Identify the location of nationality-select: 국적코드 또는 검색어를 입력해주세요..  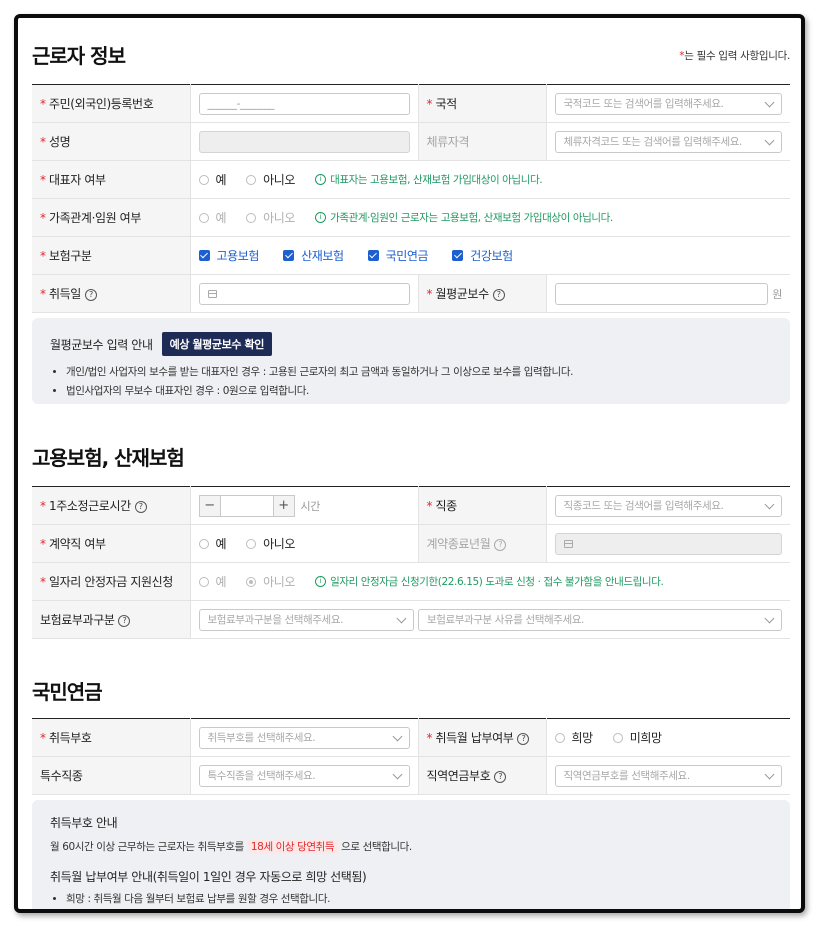
(668, 103).